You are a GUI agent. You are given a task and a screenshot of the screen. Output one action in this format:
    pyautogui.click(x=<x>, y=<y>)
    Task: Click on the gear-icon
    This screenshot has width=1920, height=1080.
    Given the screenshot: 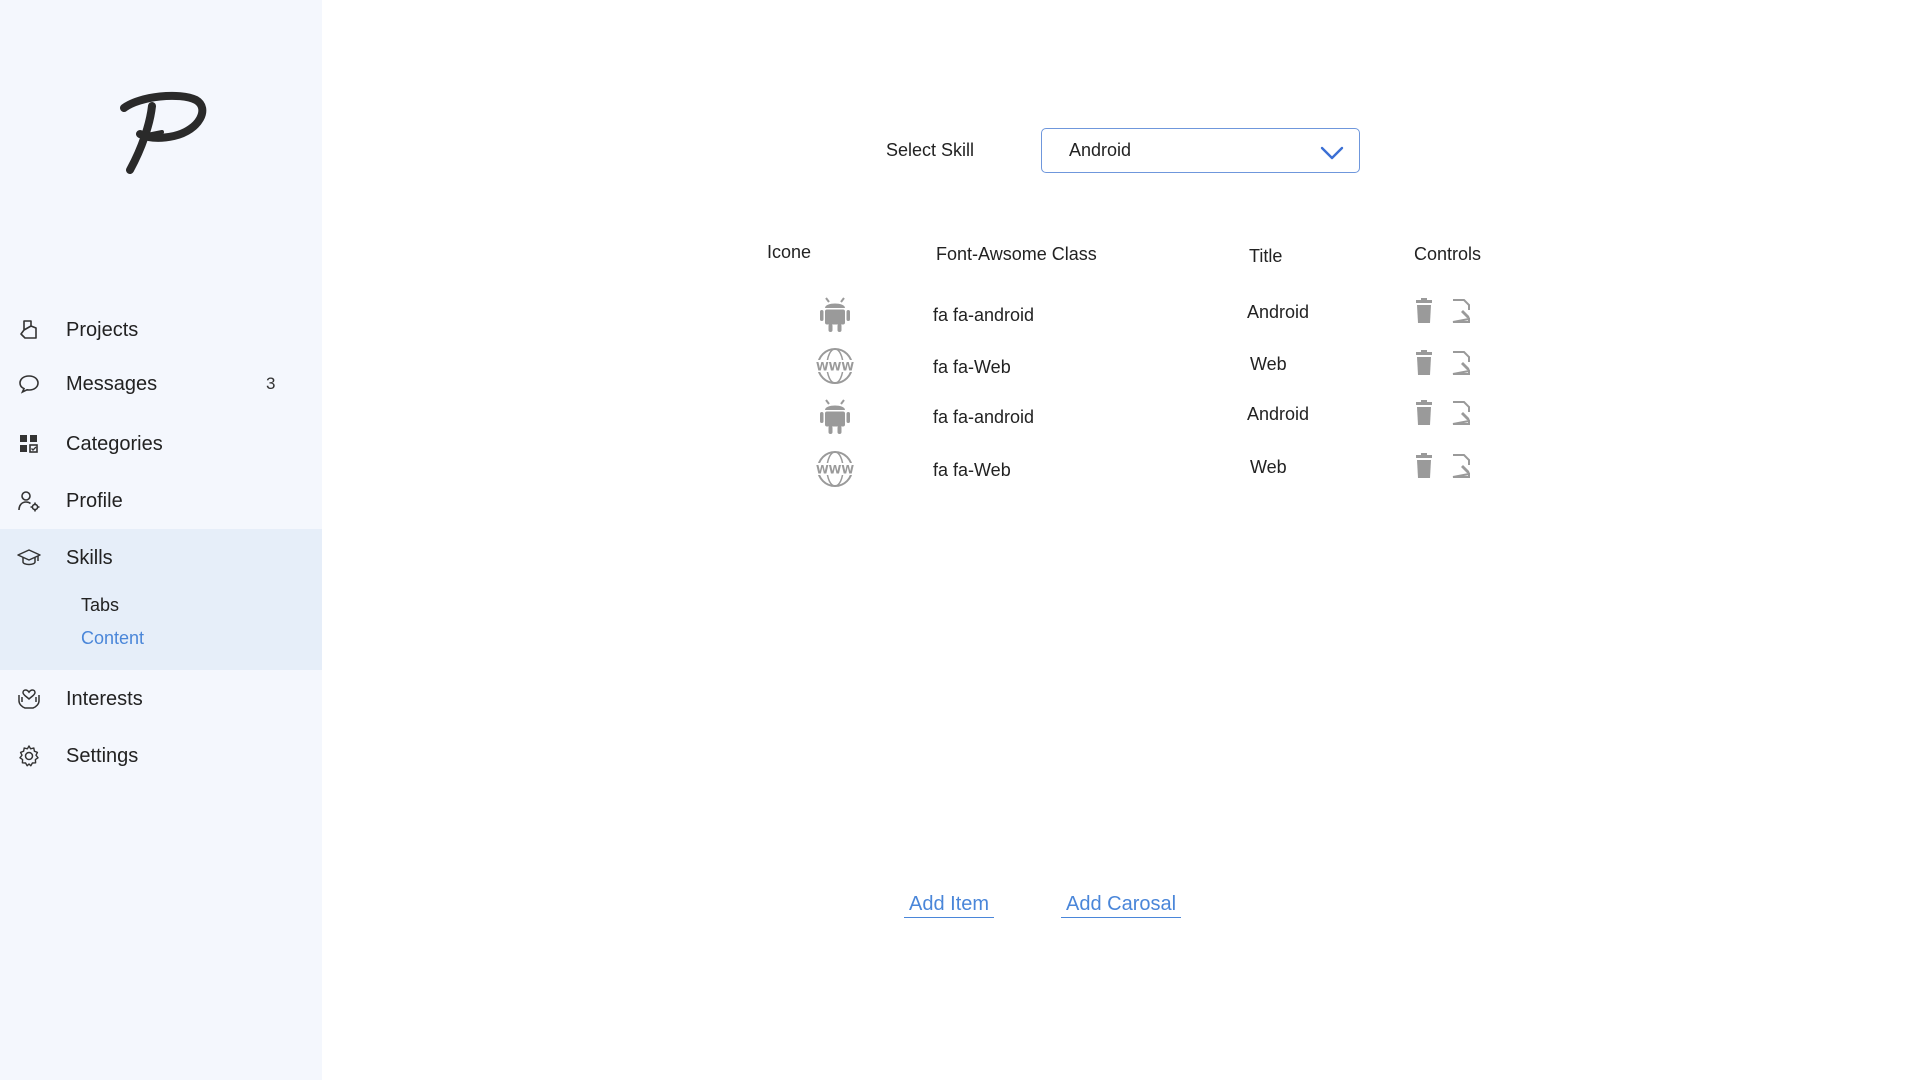 What is the action you would take?
    pyautogui.click(x=29, y=756)
    